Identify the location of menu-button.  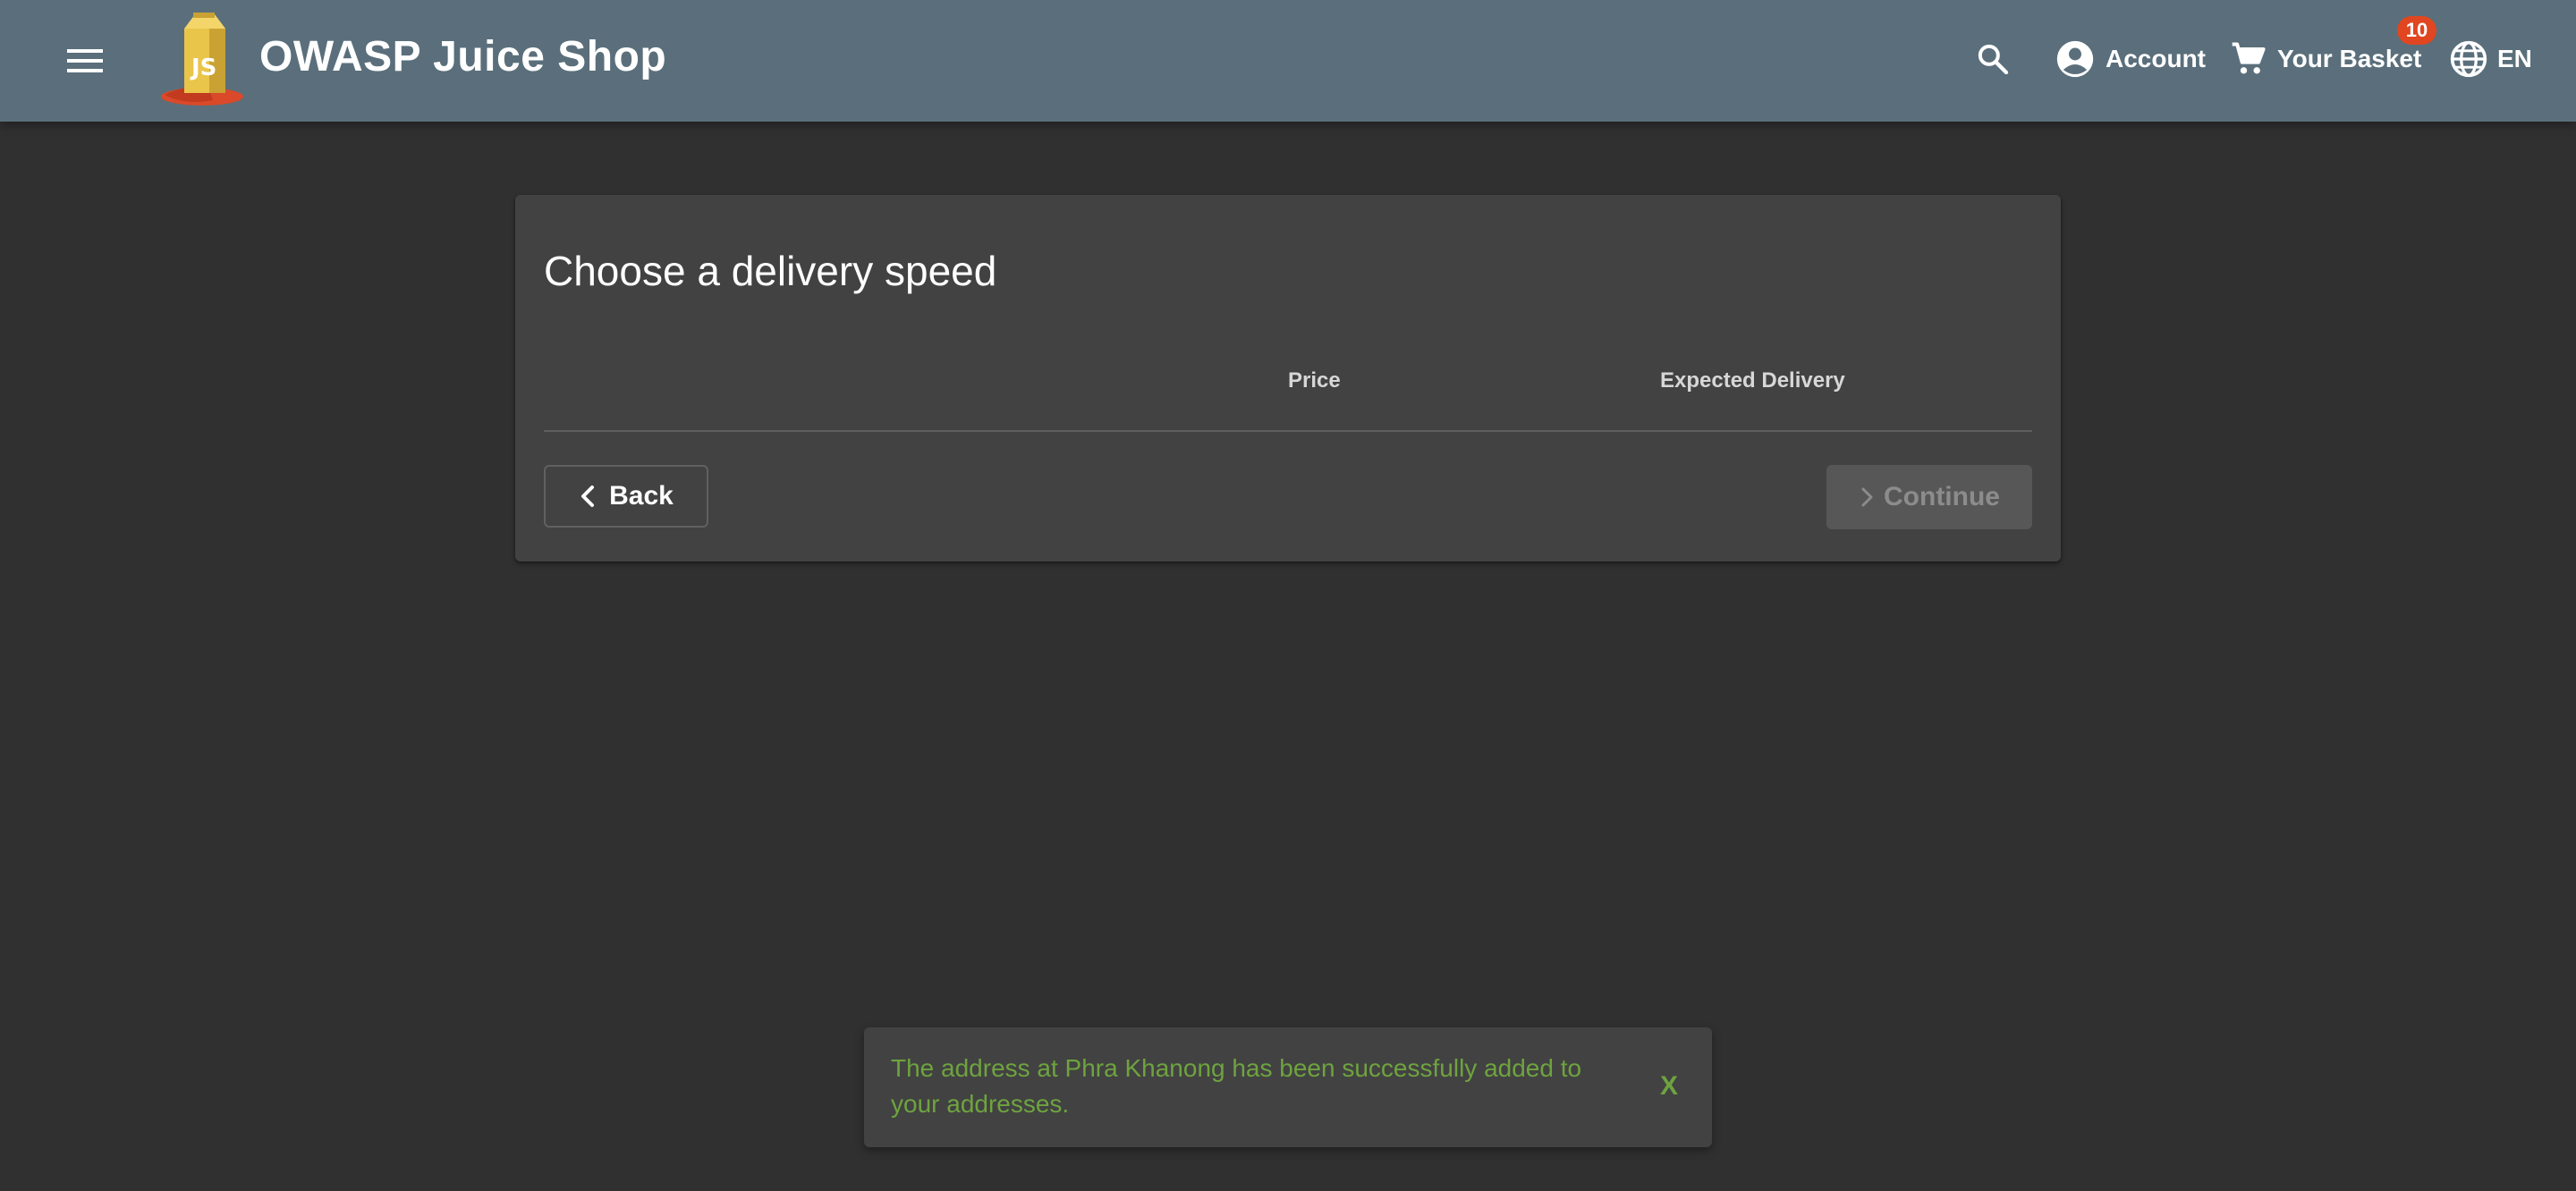
(84, 61).